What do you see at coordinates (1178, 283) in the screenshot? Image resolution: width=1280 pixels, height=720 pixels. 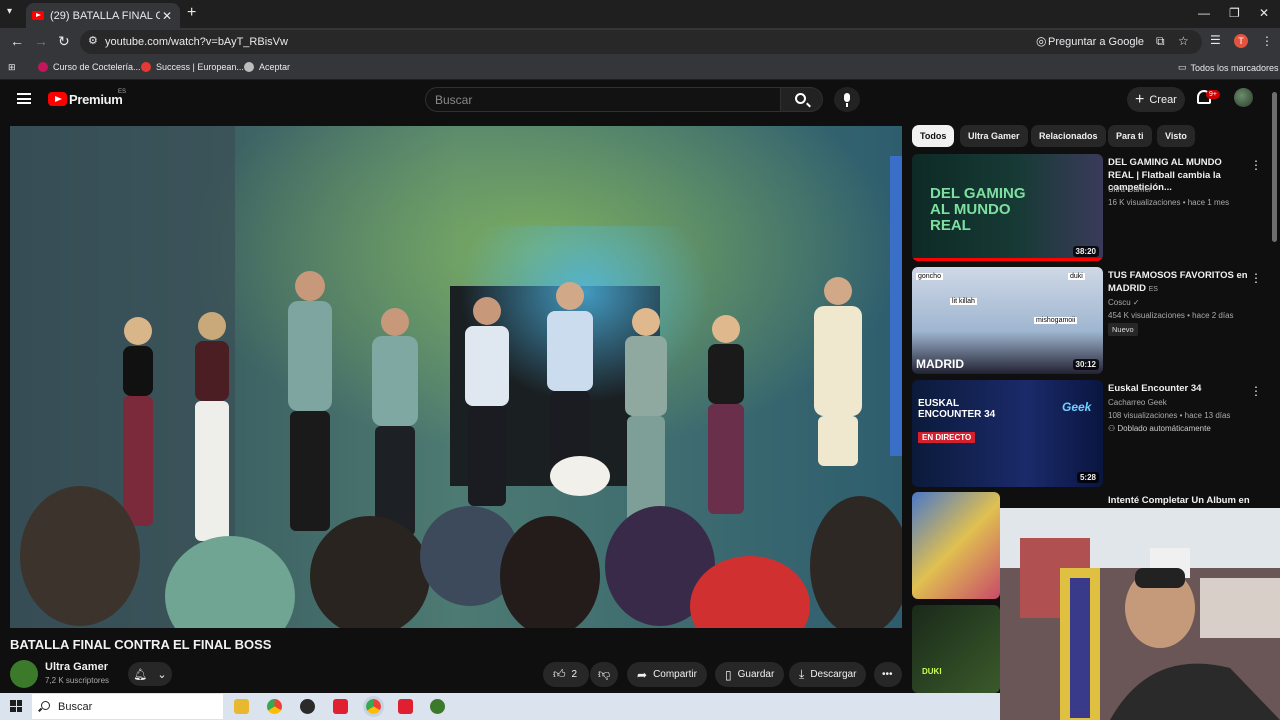 I see `recommendation-title: TUS FAMOSOS FAVORITOS en MADRID ES` at bounding box center [1178, 283].